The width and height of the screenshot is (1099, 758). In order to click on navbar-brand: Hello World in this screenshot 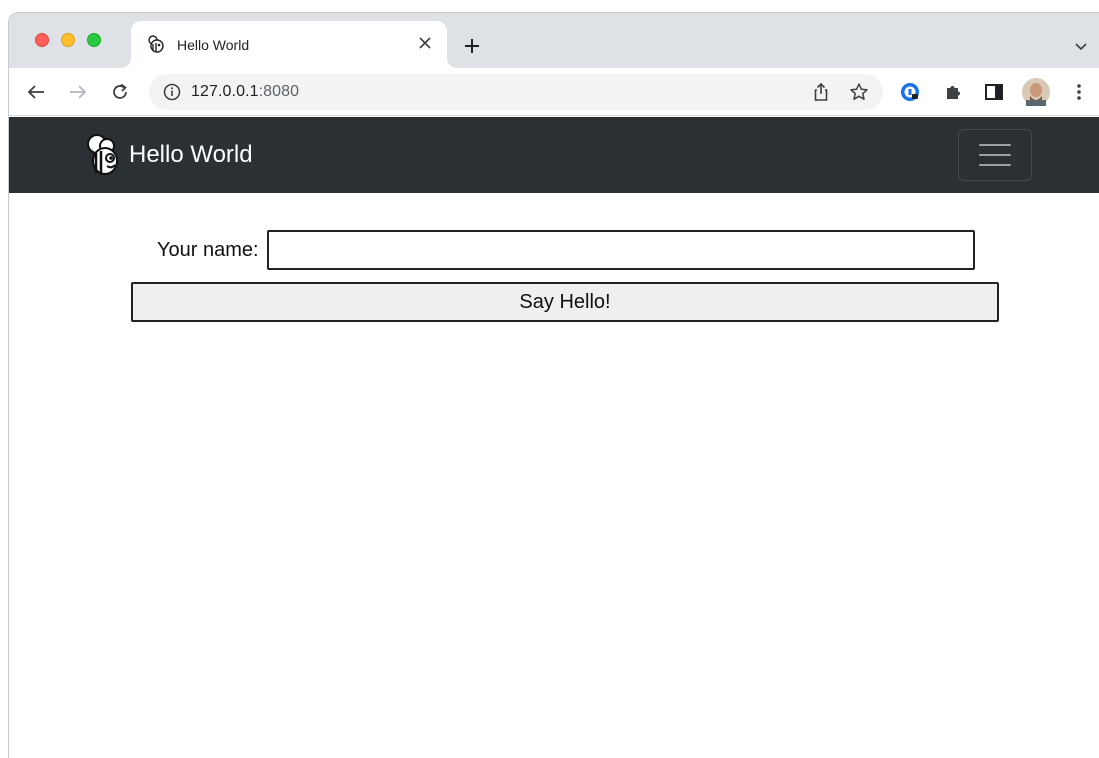, I will do `click(169, 155)`.